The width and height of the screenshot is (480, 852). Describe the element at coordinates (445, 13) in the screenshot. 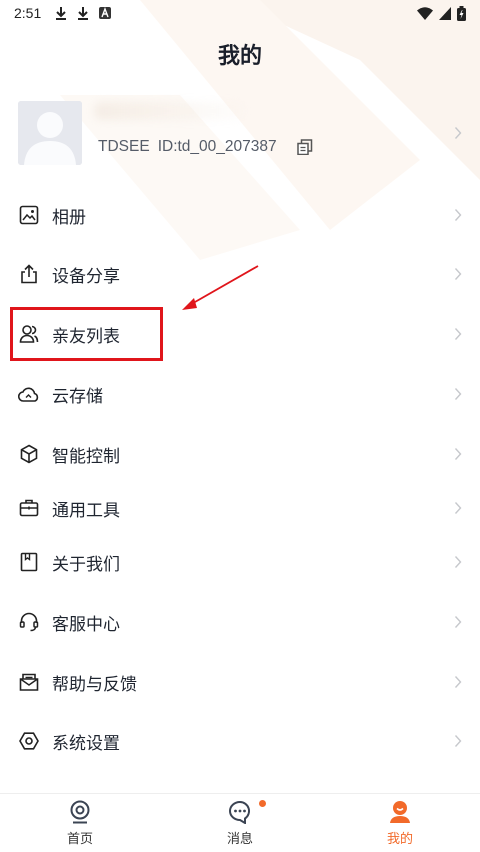

I see `signal-icon` at that location.